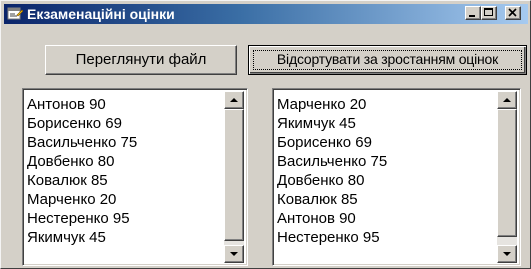 The width and height of the screenshot is (531, 269). I want to click on minimize-button, so click(473, 13).